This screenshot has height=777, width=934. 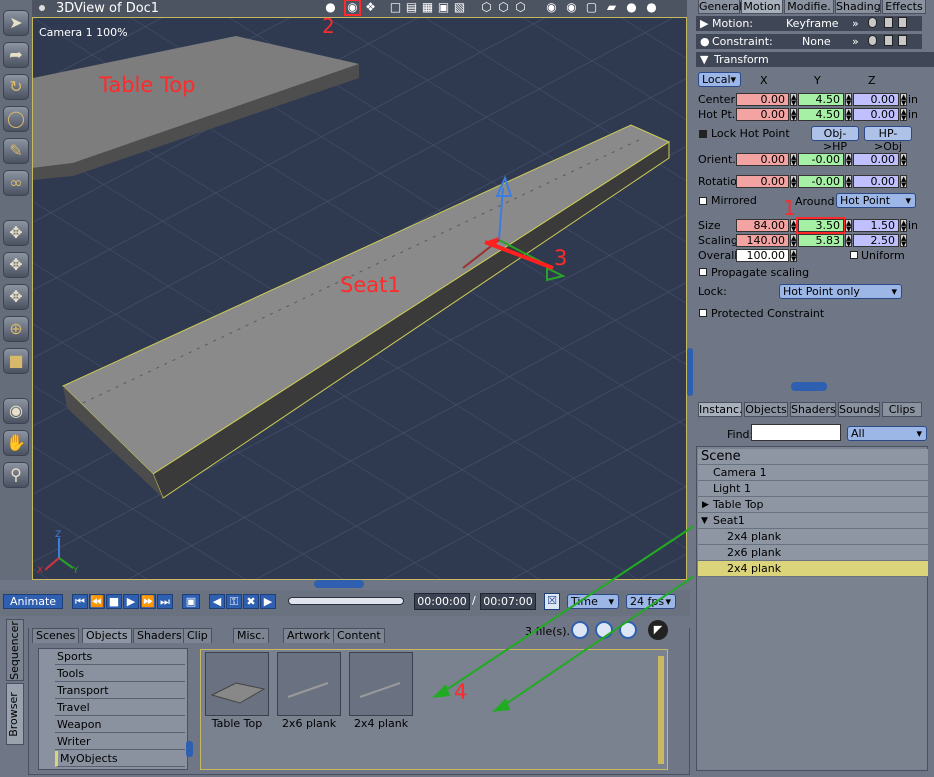 What do you see at coordinates (813, 505) in the screenshot?
I see `tree-item-table-top: Table Top` at bounding box center [813, 505].